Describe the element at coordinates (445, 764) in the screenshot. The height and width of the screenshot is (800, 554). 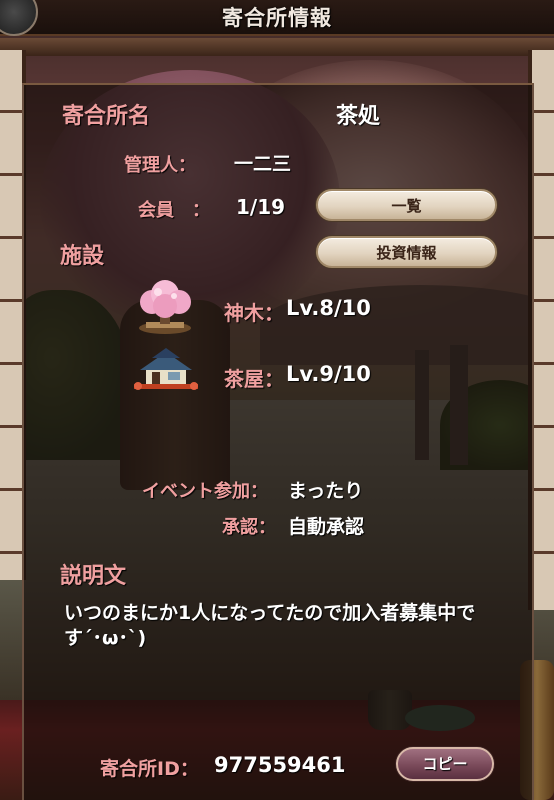
I see `copy-id-button: コピー` at that location.